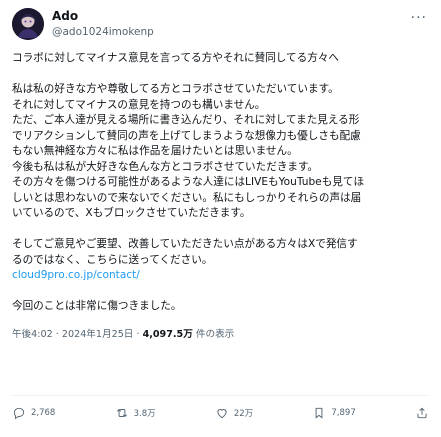  Describe the element at coordinates (319, 413) in the screenshot. I see `bookmark-icon` at that location.